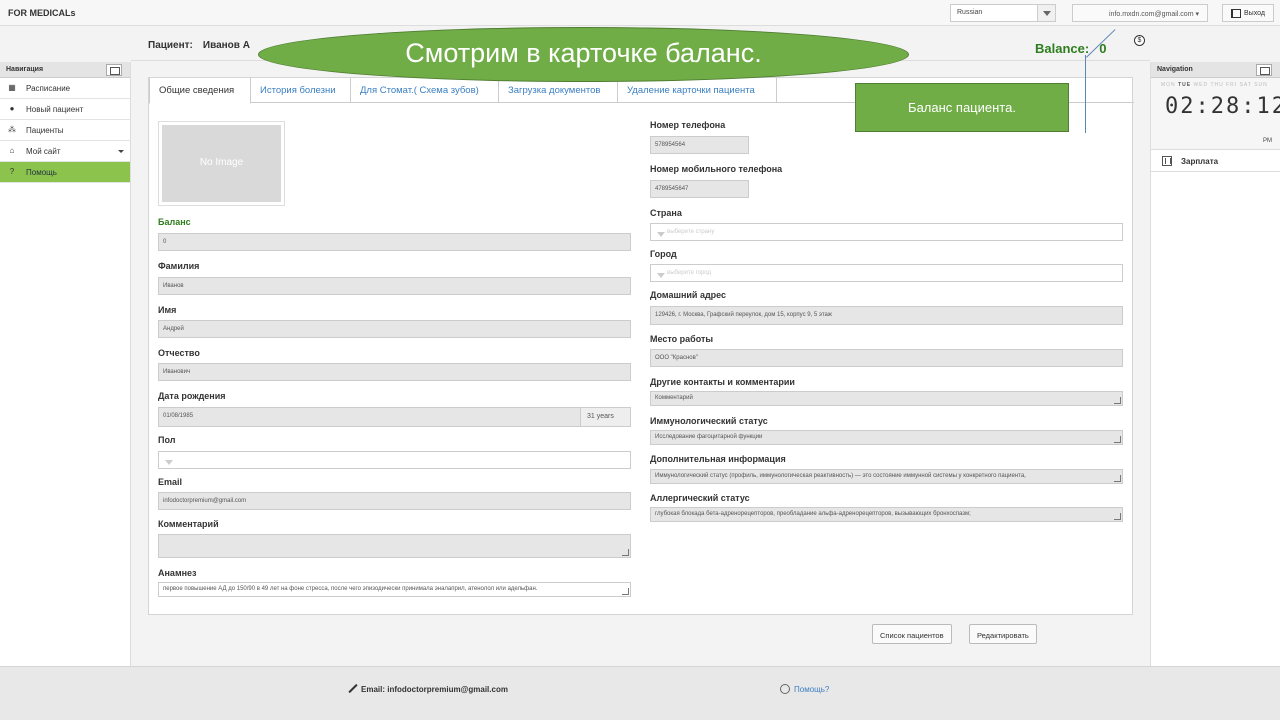 The height and width of the screenshot is (720, 1280). What do you see at coordinates (192, 396) in the screenshot?
I see `dob-label: Дата рождения` at bounding box center [192, 396].